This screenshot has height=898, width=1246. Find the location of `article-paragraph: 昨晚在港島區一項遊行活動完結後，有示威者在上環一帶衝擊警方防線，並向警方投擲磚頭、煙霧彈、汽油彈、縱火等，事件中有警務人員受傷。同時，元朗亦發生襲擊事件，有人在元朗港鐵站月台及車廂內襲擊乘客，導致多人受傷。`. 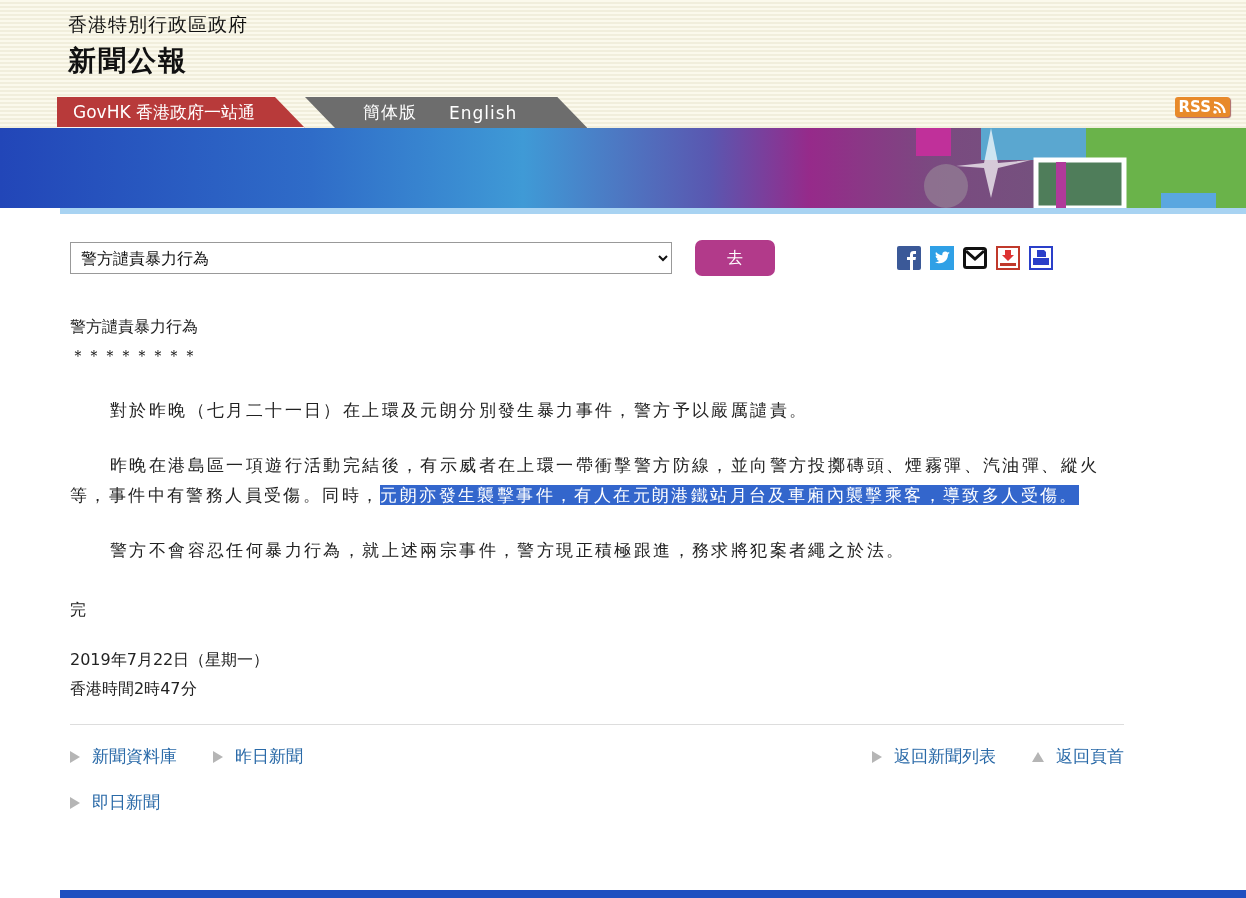

article-paragraph: 昨晚在港島區一項遊行活動完結後，有示威者在上環一帶衝擊警方防線，並向警方投擲磚頭、煙霧彈、汽油彈、縱火等，事件中有警務人員受傷。同時，元朗亦發生襲擊事件，有人在元朗港鐵站月台及車廂內襲擊乘客，導致多人受傷。 is located at coordinates (585, 480).